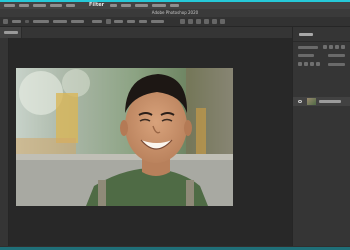 Image resolution: width=350 pixels, height=250 pixels. What do you see at coordinates (175, 22) in the screenshot?
I see `options-bar` at bounding box center [175, 22].